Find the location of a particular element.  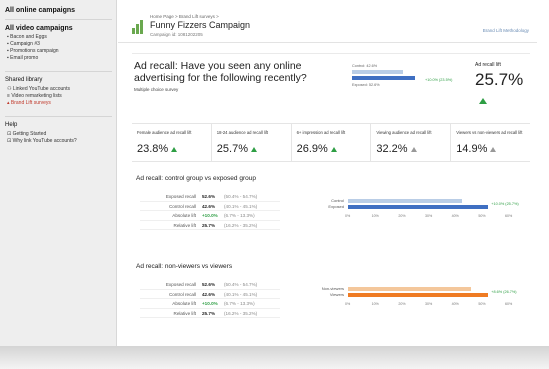

campaign-item: ▪ Campaign #3 is located at coordinates (58, 44).